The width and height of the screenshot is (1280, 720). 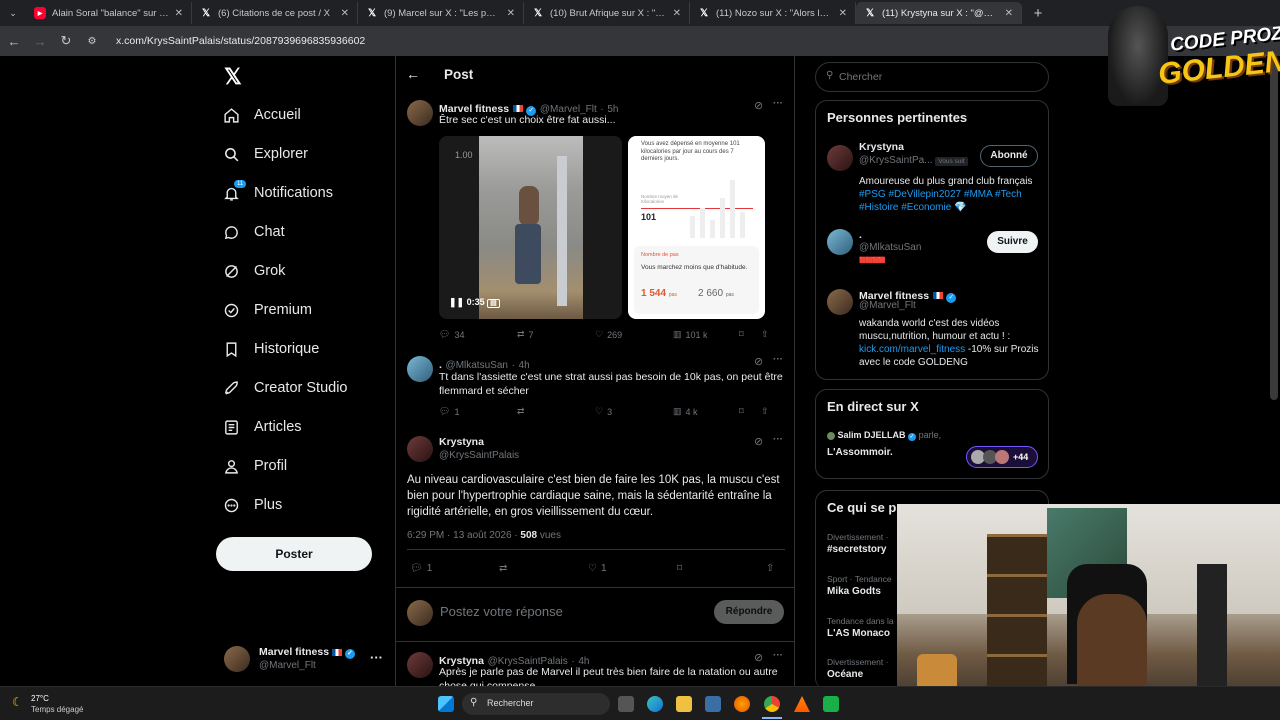 What do you see at coordinates (860, 77) in the screenshot?
I see `search-input: Chercher` at bounding box center [860, 77].